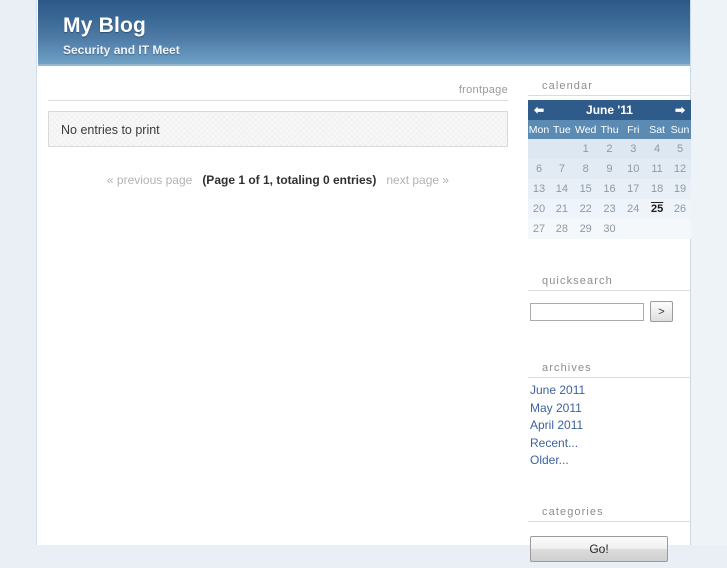 The height and width of the screenshot is (568, 727). I want to click on calendar-dayname: Sat, so click(657, 129).